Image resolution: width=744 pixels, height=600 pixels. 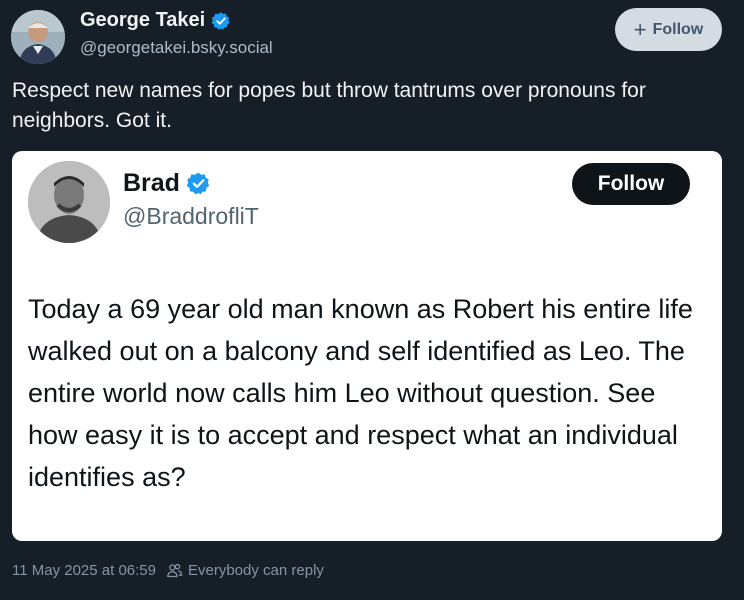 I want to click on embedded-follow-button: Follow, so click(x=631, y=184).